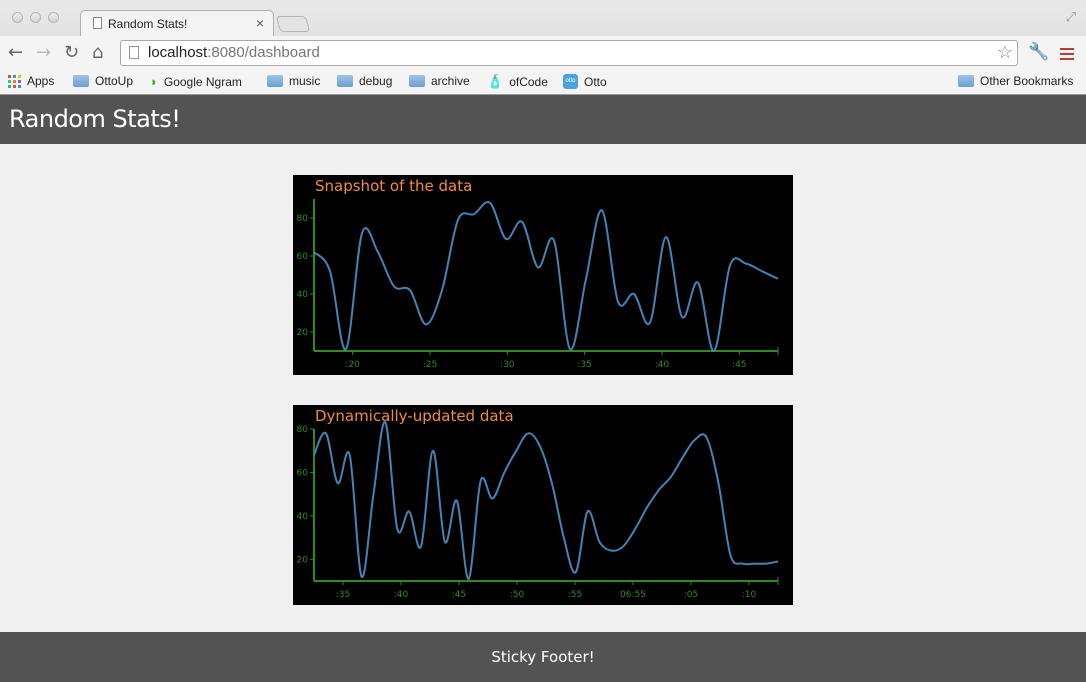  Describe the element at coordinates (1038, 52) in the screenshot. I see `wrench-icon: 🔧` at that location.